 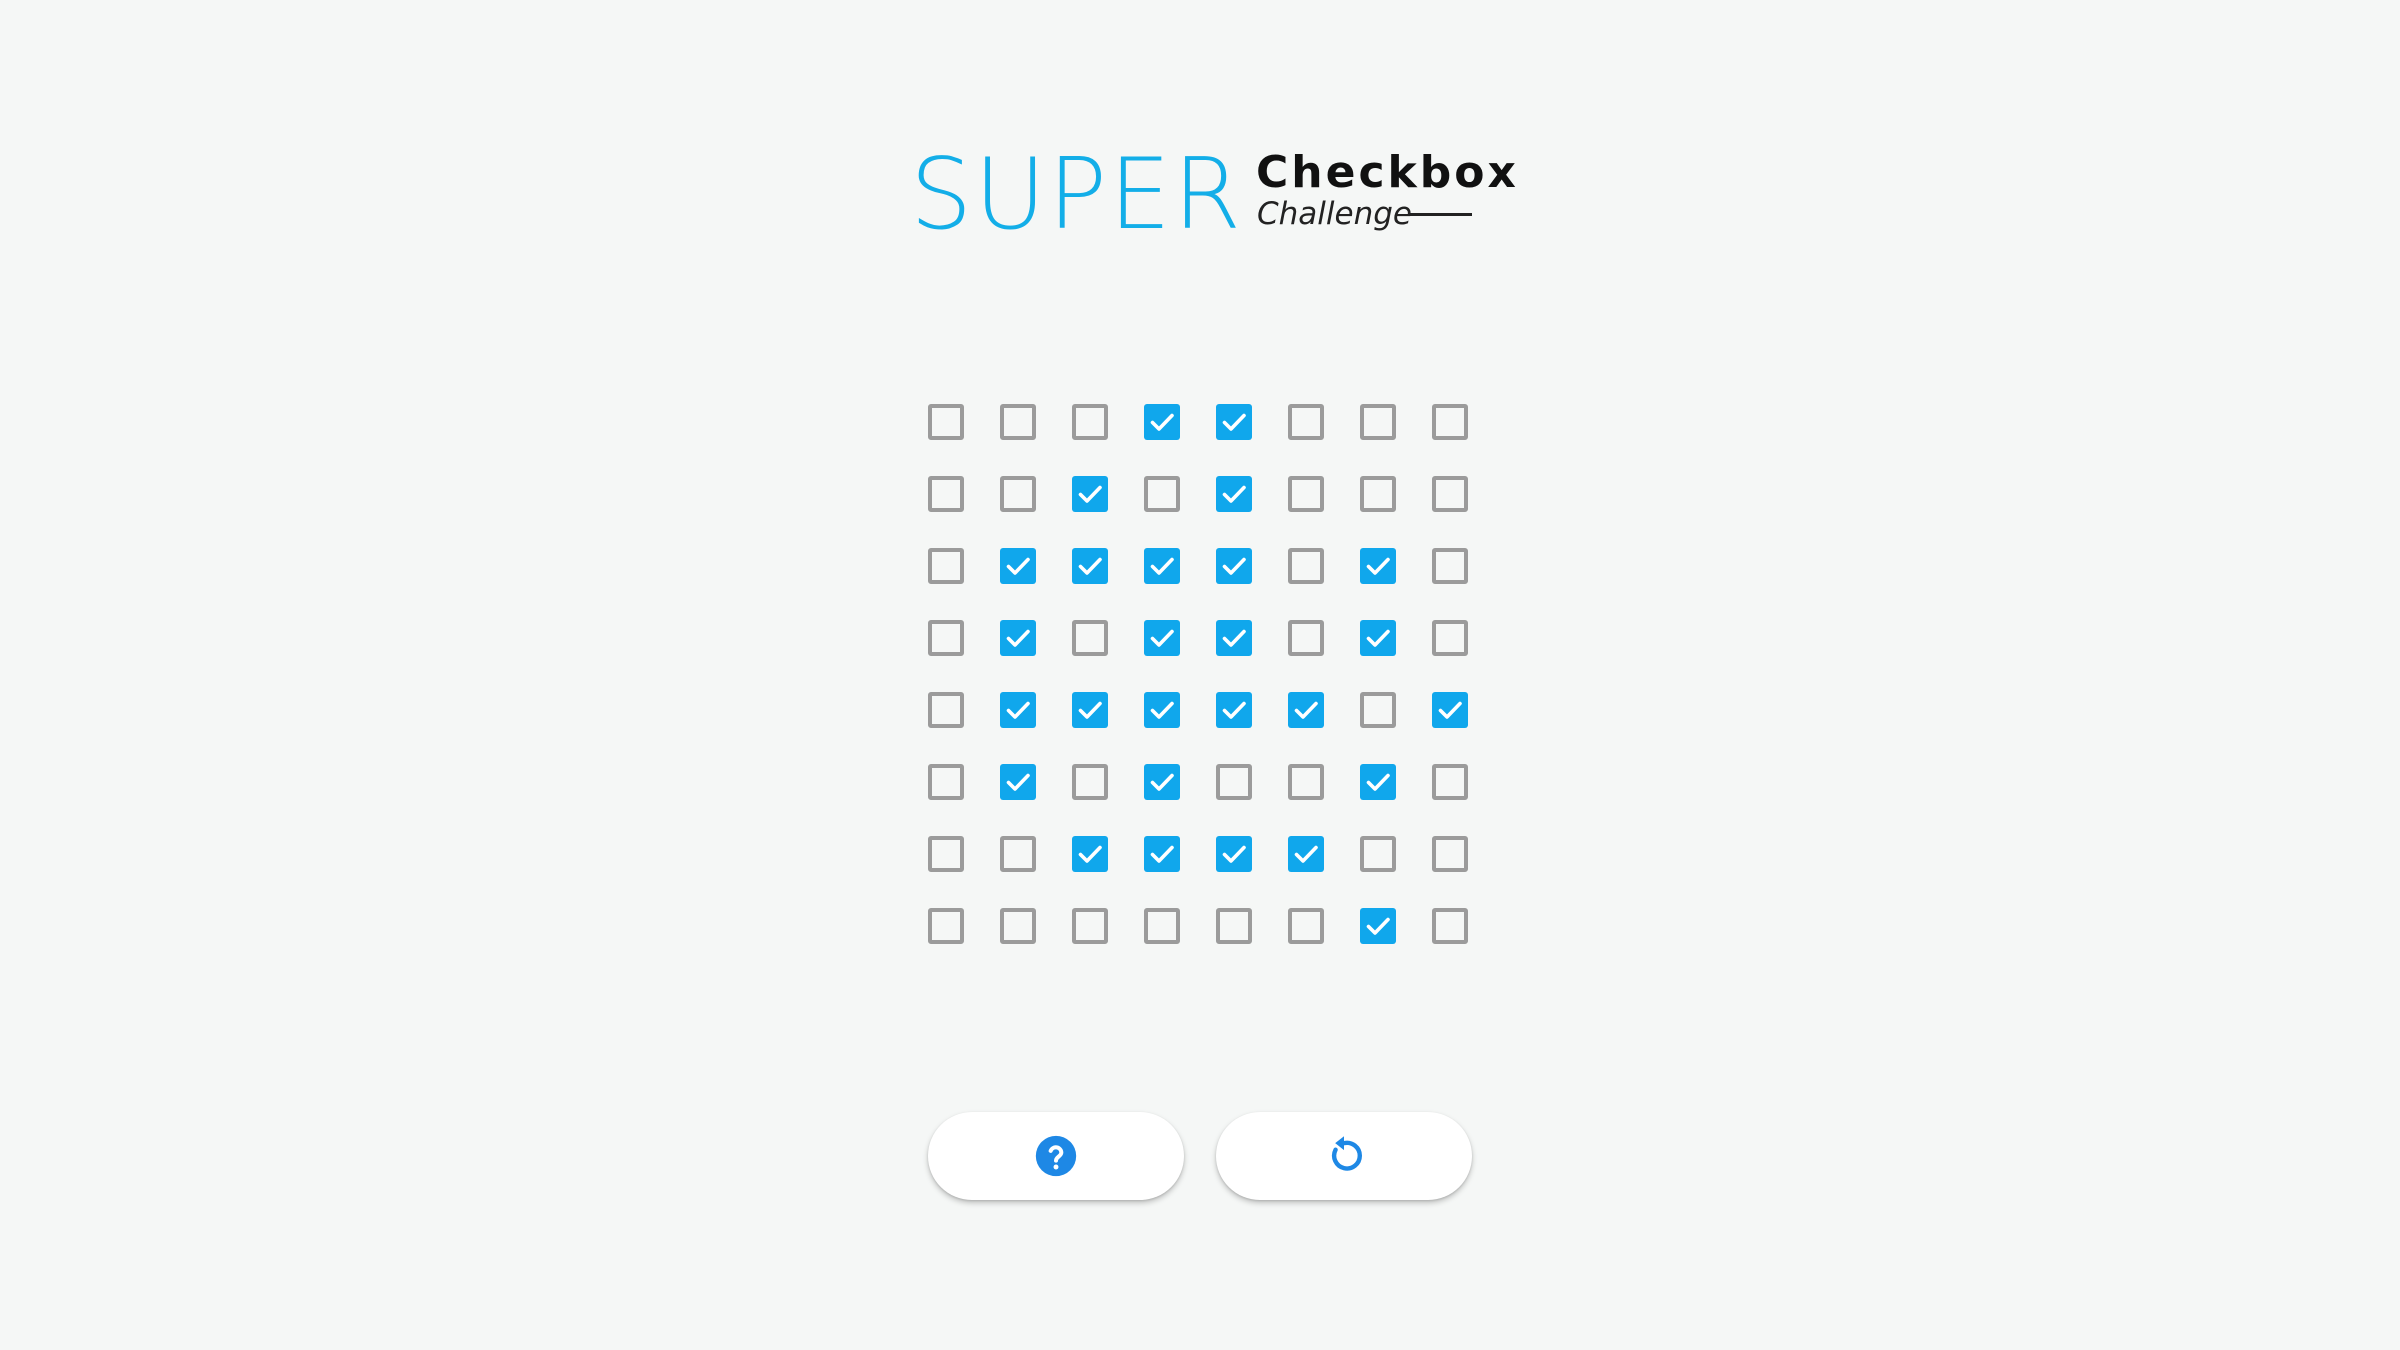 I want to click on logo: SUPER Checkbox Challenge, so click(x=1213, y=195).